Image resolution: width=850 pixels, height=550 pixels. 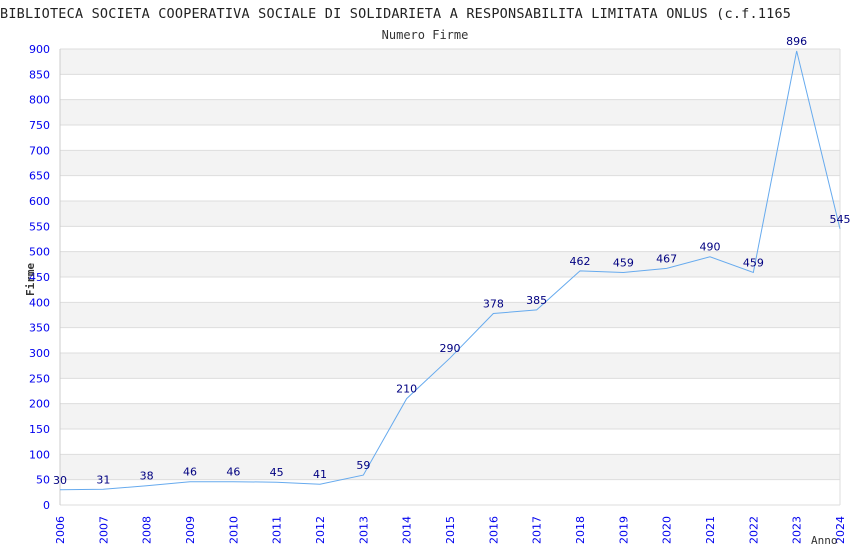 What do you see at coordinates (450, 348) in the screenshot?
I see `data-label: 290` at bounding box center [450, 348].